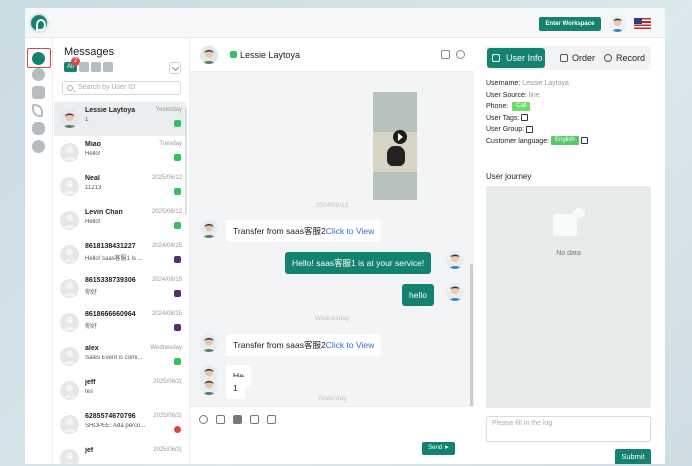  What do you see at coordinates (545, 83) in the screenshot?
I see `username-value: Lessie Laytoya` at bounding box center [545, 83].